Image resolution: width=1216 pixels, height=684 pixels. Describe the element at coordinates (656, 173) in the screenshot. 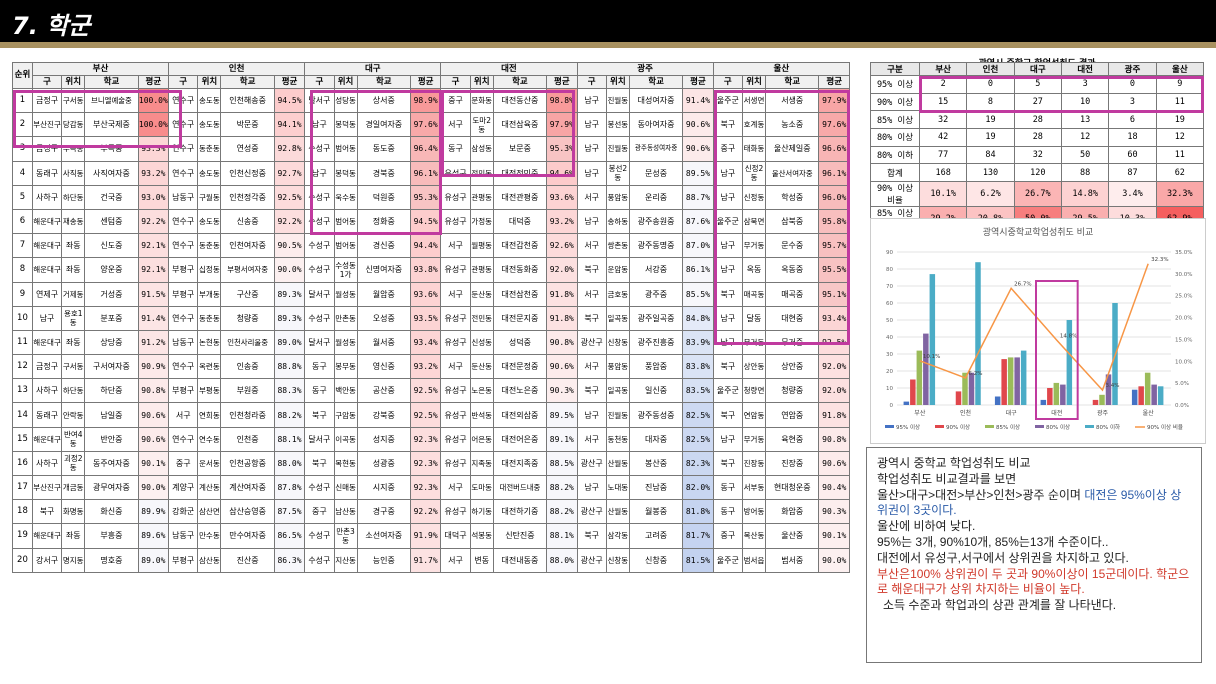

I see `school-cell: 문성중` at that location.